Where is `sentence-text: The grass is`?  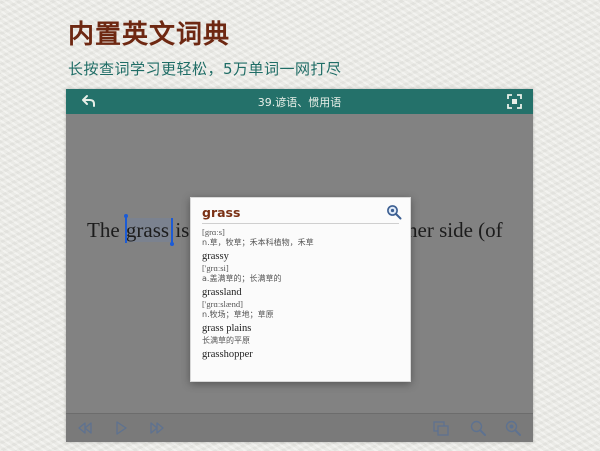 sentence-text: The grass is is located at coordinates (138, 230).